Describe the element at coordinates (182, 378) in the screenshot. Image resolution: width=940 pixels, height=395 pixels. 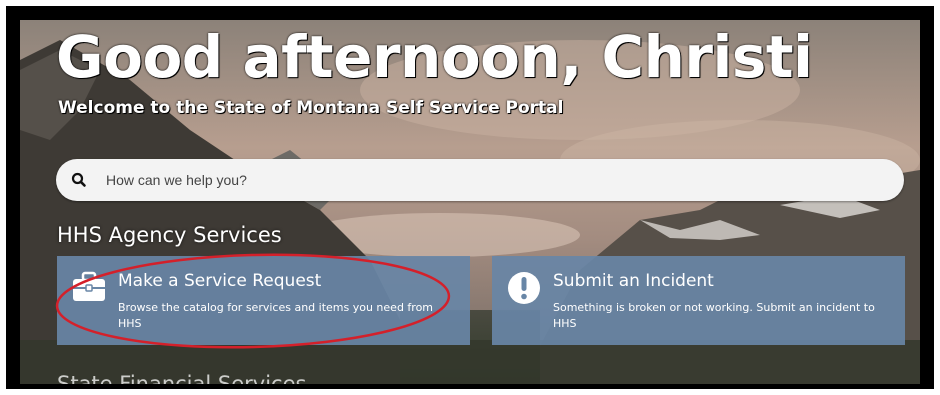
I see `section-title-financial: State Financial Services` at that location.